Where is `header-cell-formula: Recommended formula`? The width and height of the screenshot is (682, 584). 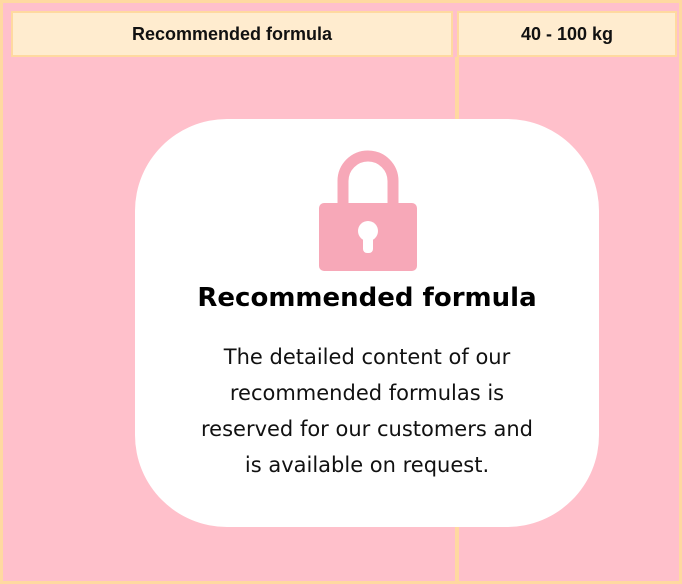
header-cell-formula: Recommended formula is located at coordinates (232, 34).